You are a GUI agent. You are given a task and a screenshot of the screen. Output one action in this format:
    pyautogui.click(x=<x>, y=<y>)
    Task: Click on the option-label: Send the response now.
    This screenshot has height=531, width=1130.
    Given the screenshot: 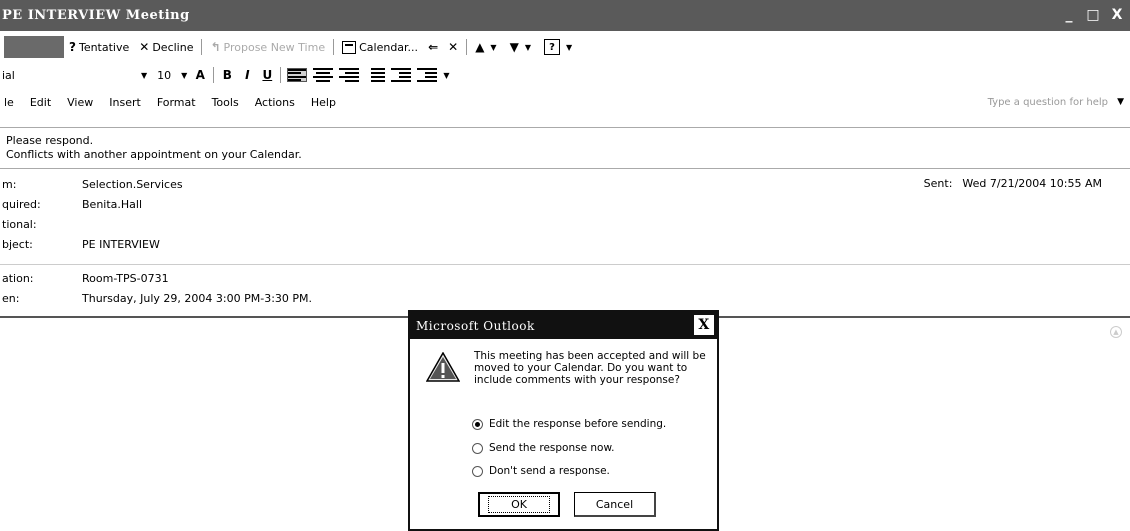 What is the action you would take?
    pyautogui.click(x=552, y=448)
    